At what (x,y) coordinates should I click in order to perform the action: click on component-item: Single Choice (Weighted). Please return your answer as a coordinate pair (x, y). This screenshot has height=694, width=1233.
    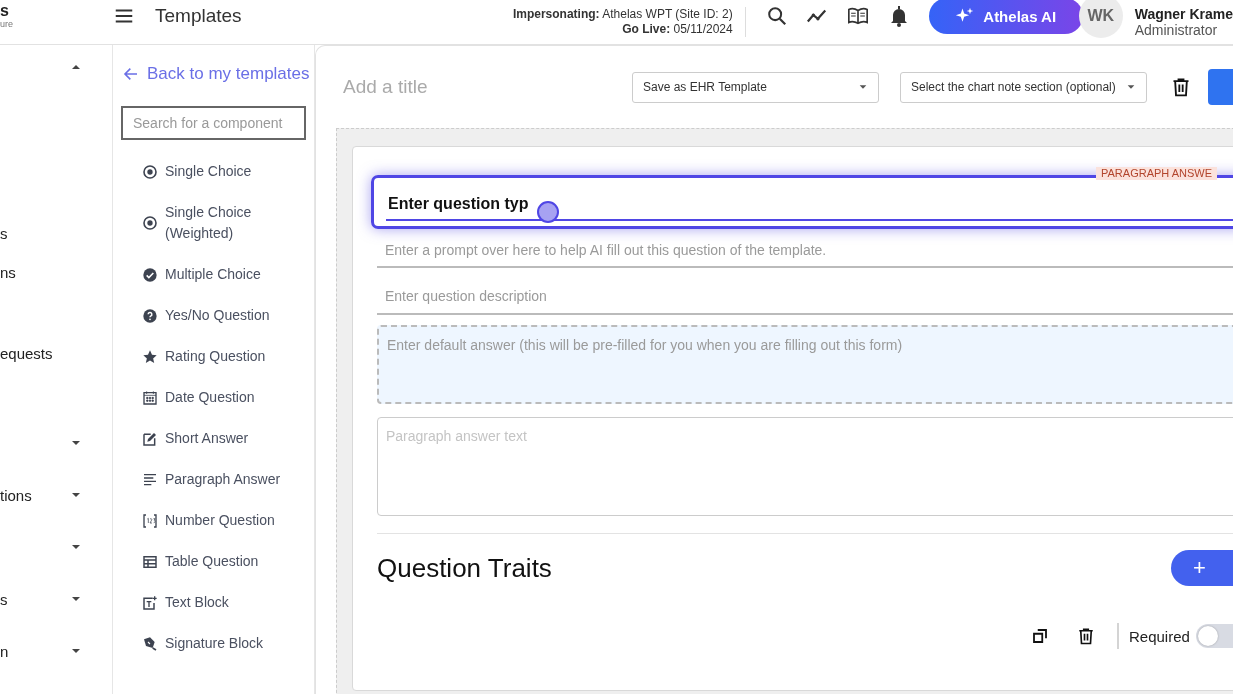
    Looking at the image, I should click on (213, 223).